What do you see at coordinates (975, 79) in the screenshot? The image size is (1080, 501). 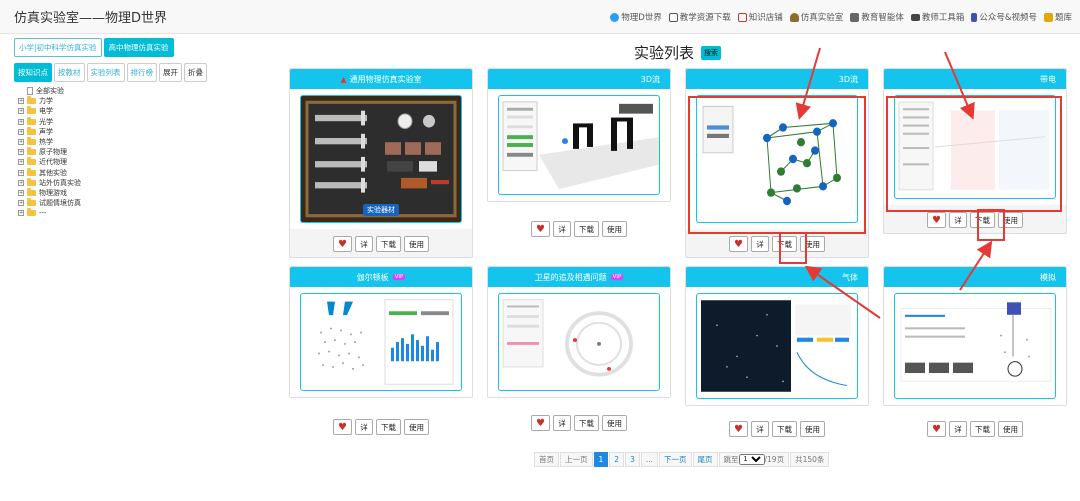 I see `card-header: 带电` at bounding box center [975, 79].